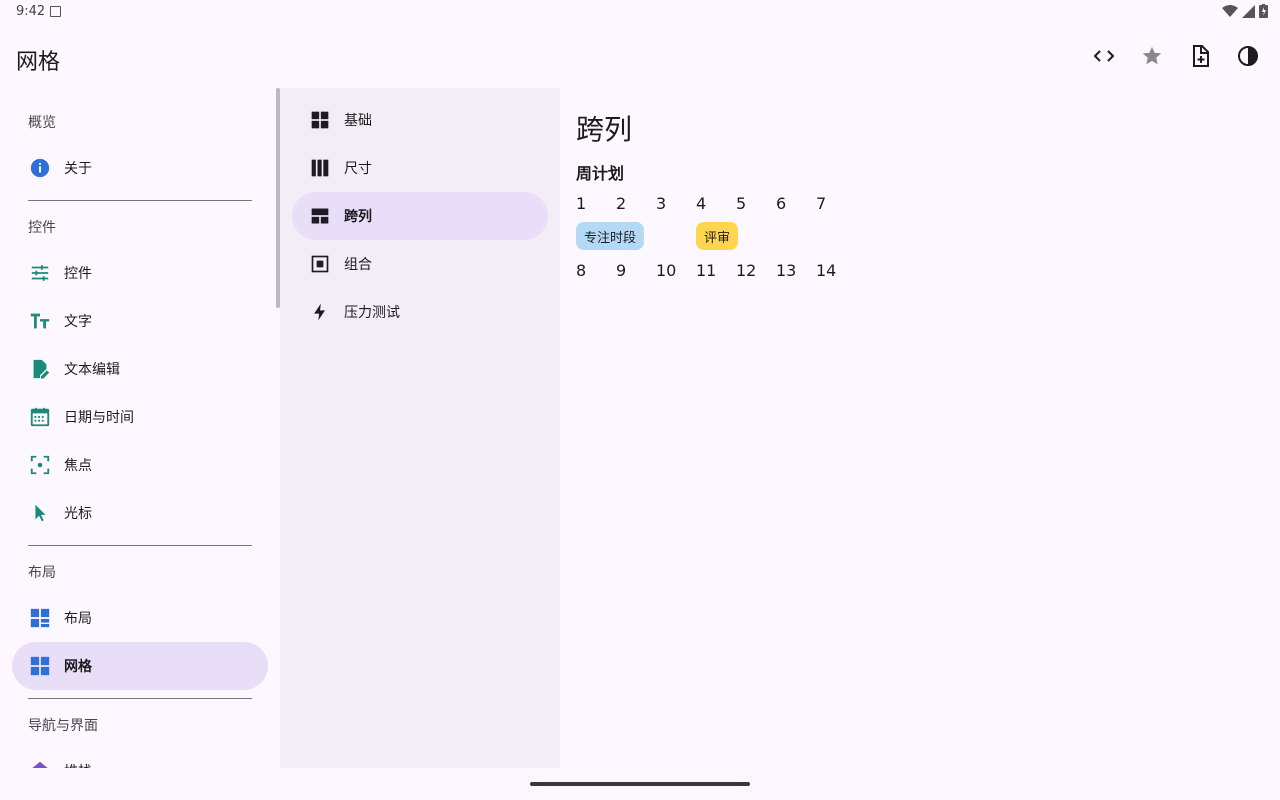  I want to click on nav-item-datetime: 日期与时间, so click(140, 417).